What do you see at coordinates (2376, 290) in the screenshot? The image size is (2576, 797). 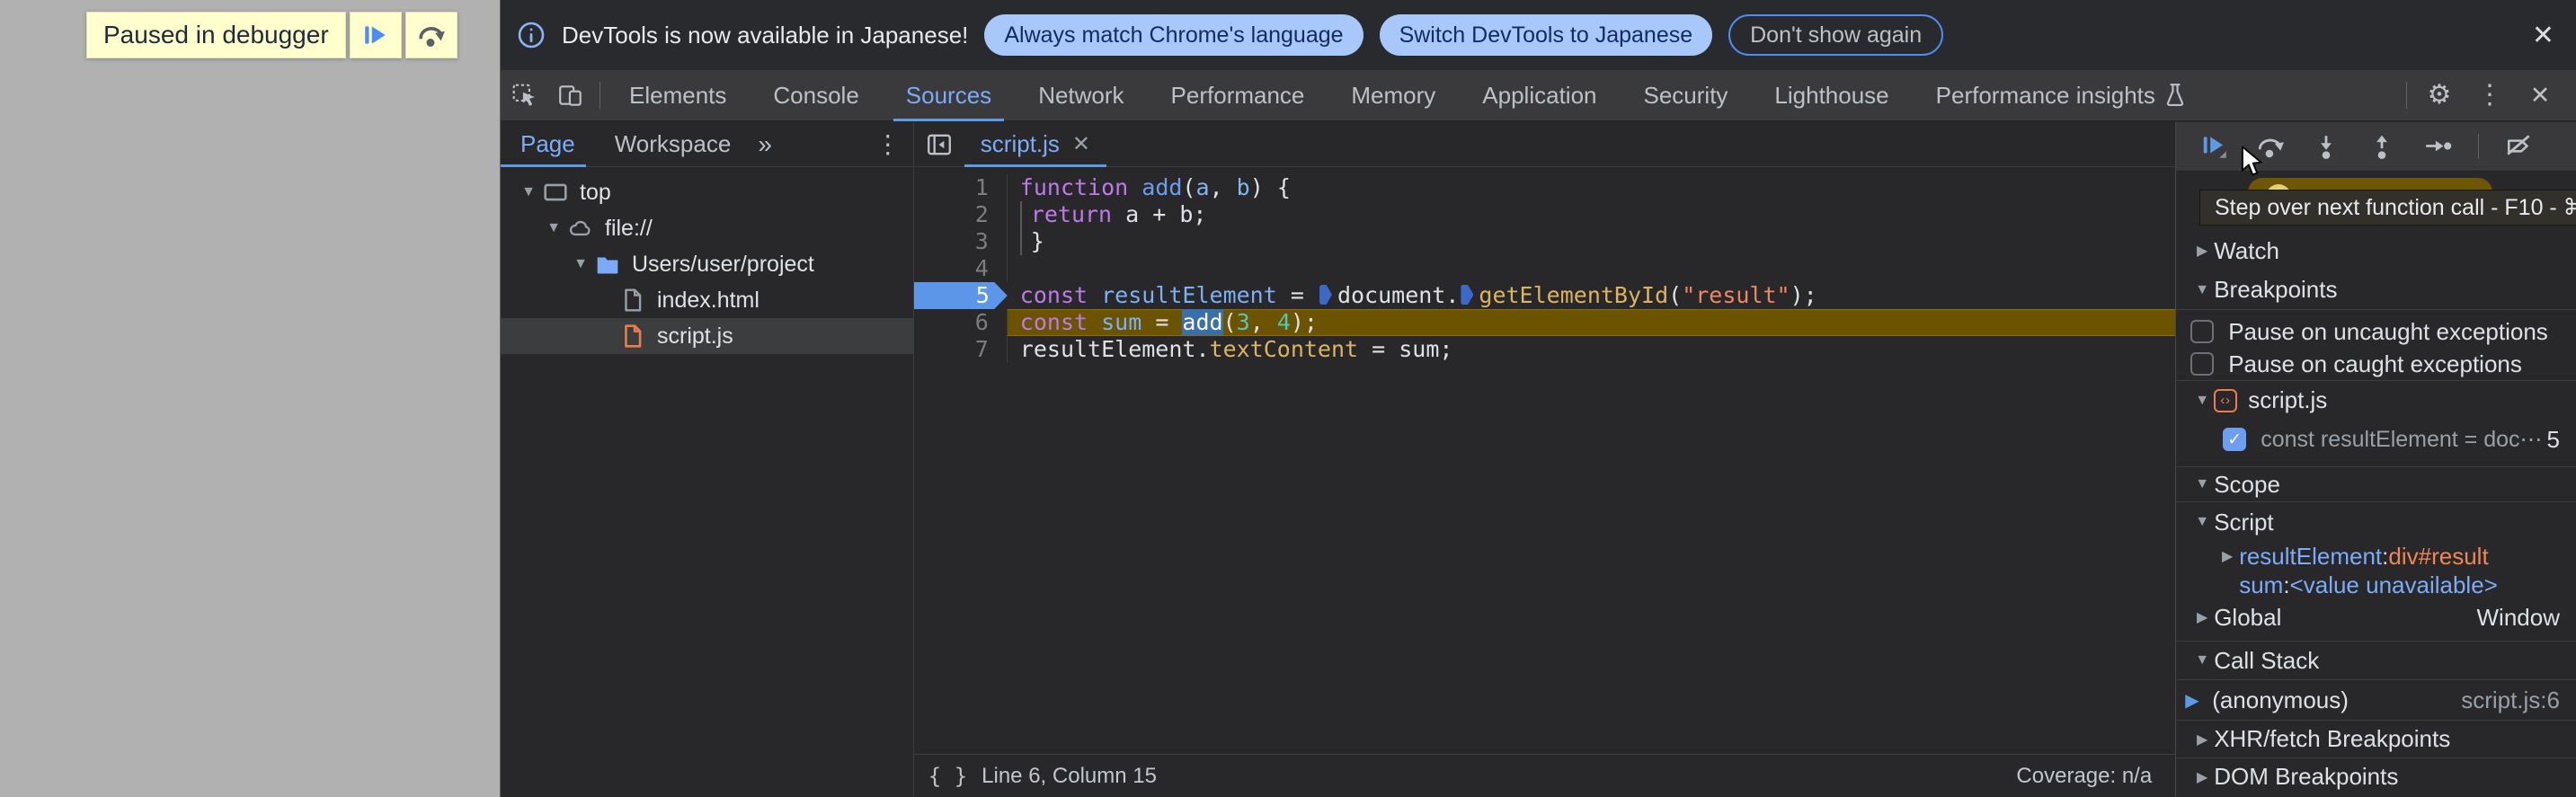 I see `section-breakpoints: ▼ Breakpoints` at bounding box center [2376, 290].